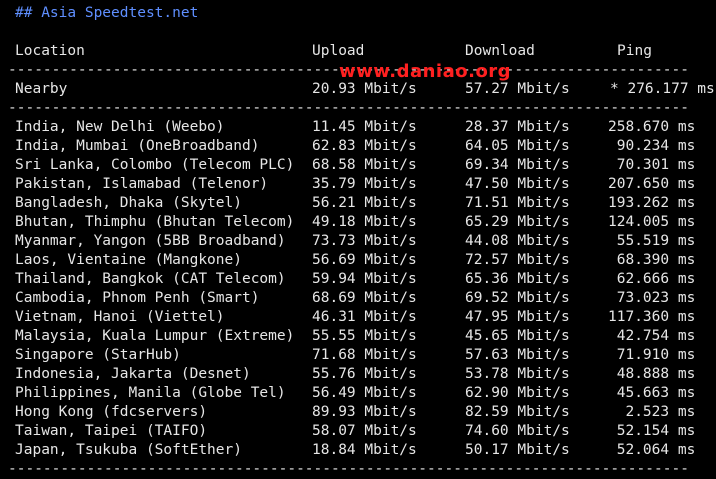  I want to click on row-download: 57.63 Mbit/s, so click(517, 355).